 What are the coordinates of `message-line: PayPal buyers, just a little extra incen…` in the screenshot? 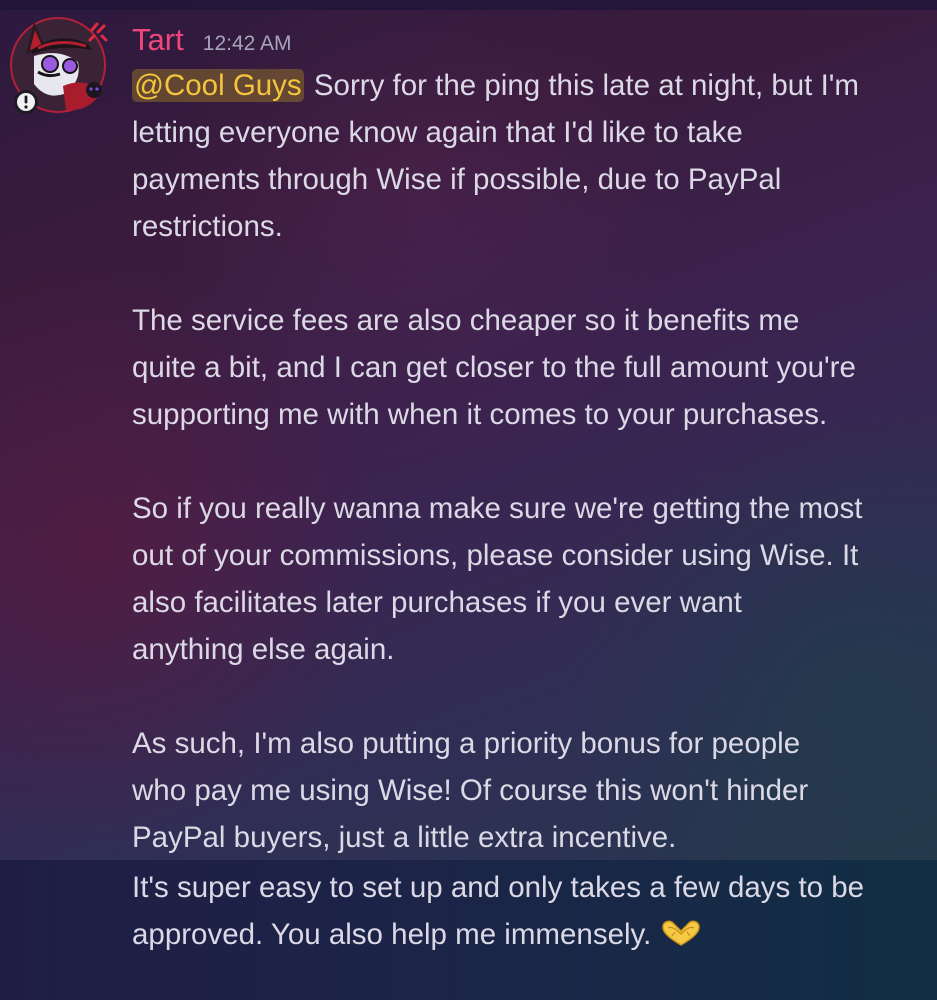 It's located at (404, 837).